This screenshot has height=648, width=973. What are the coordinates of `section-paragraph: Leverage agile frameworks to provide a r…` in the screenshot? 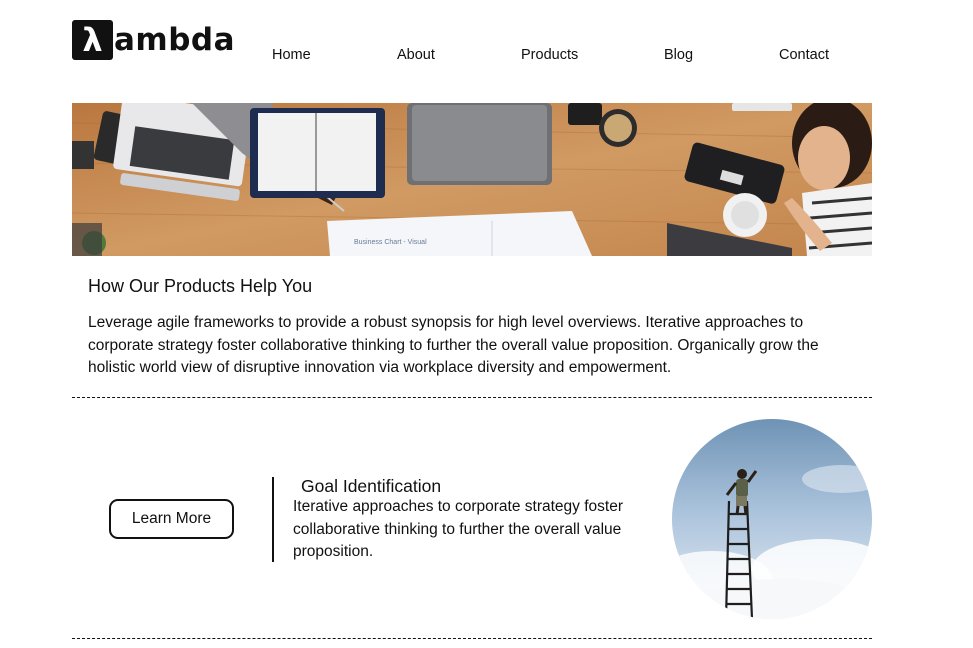 It's located at (453, 345).